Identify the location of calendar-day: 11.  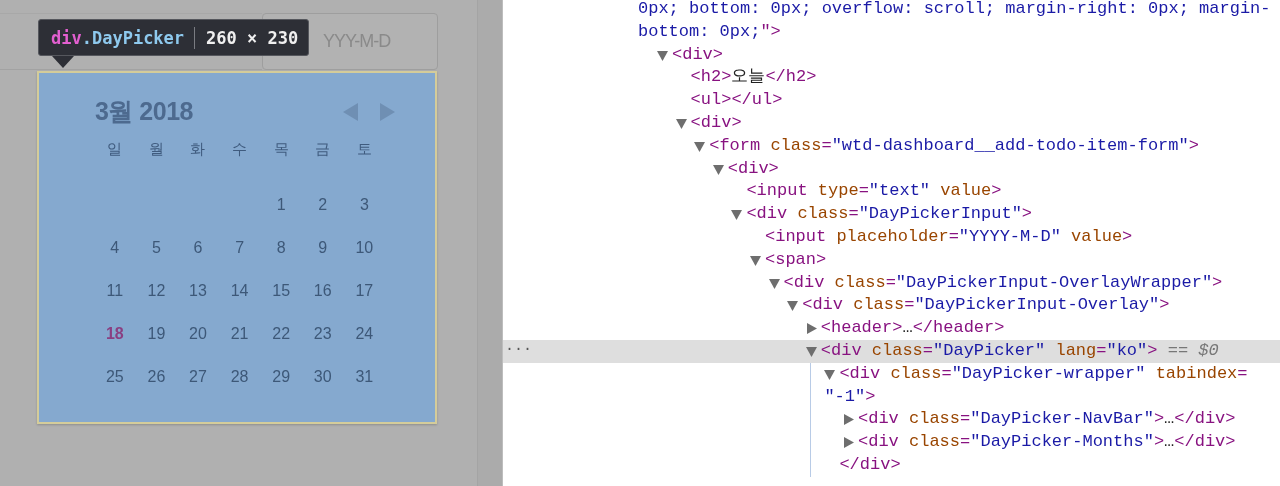
(115, 290).